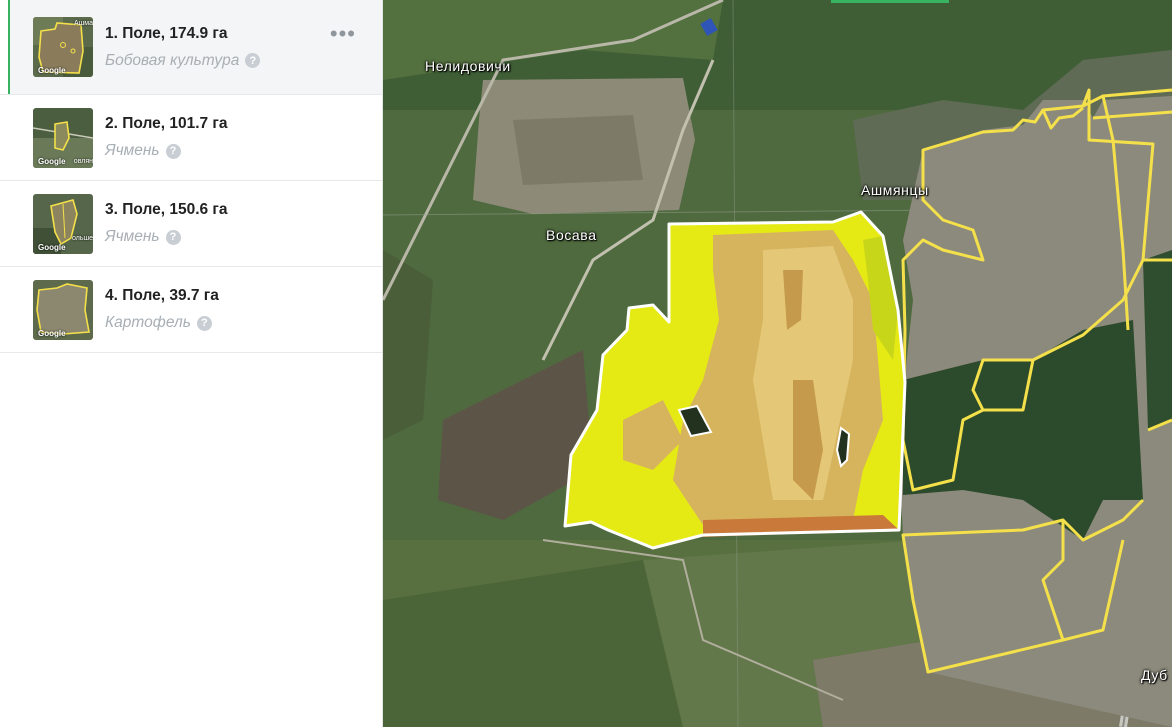 The height and width of the screenshot is (727, 1172). What do you see at coordinates (895, 190) in the screenshot?
I see `place-label-ashmyantsy: Ашмянцы` at bounding box center [895, 190].